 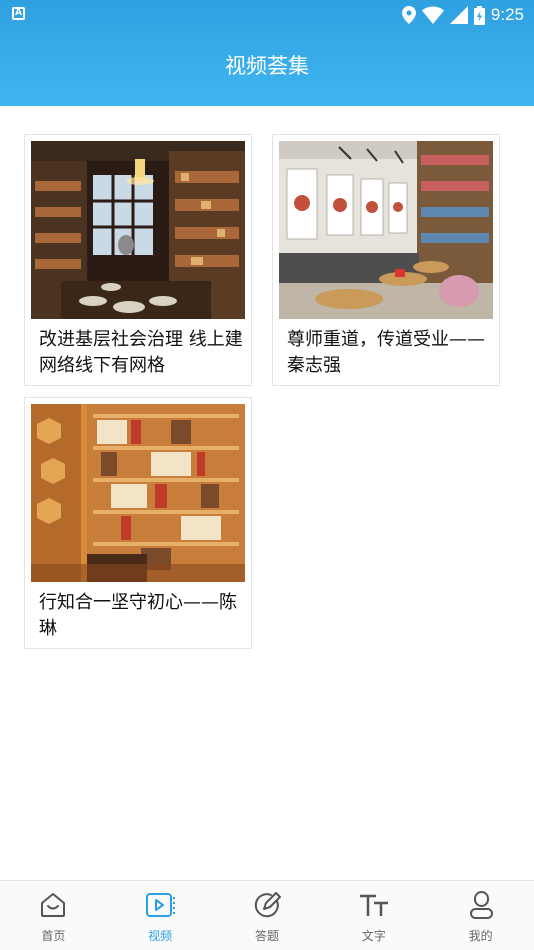 I want to click on status-bar: A 9:25, so click(x=267, y=15).